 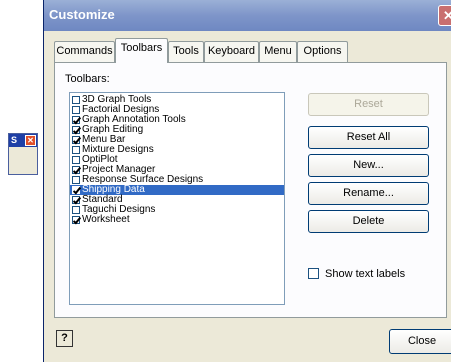 I want to click on show-text-labels-label: Show text labels, so click(x=365, y=274).